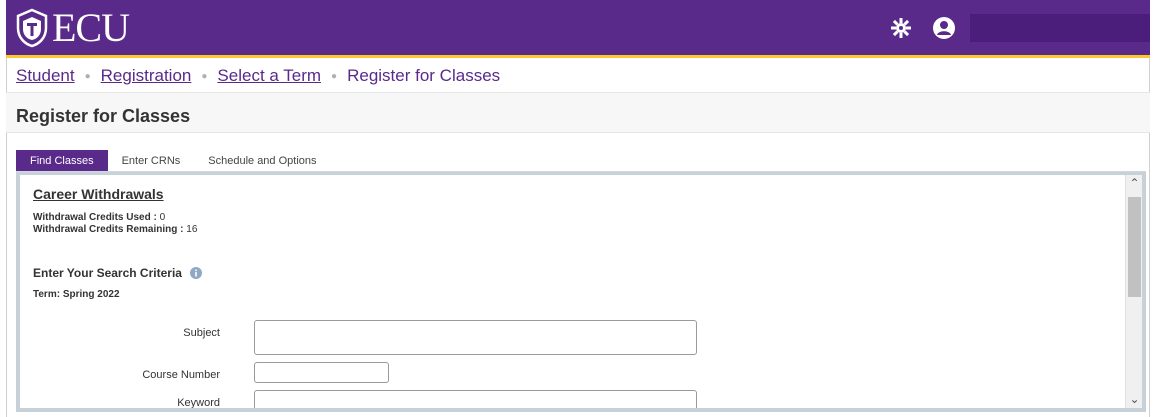 The height and width of the screenshot is (417, 1156). I want to click on breadcrumb-current: Register for Classes, so click(424, 75).